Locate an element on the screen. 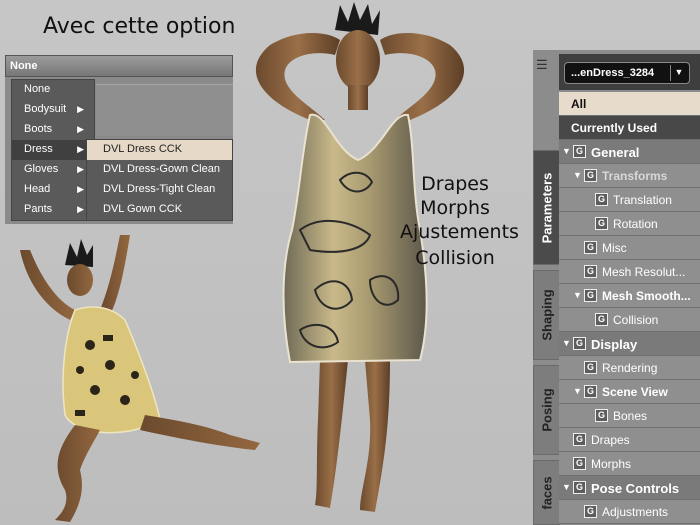 The height and width of the screenshot is (525, 700). tree-row-label: Transforms is located at coordinates (635, 176).